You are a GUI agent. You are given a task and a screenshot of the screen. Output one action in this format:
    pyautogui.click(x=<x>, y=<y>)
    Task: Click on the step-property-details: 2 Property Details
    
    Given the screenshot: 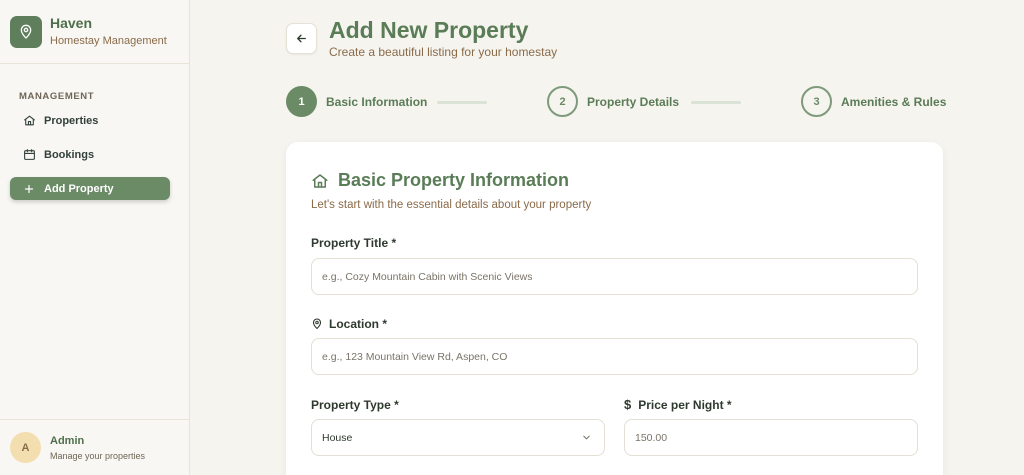 What is the action you would take?
    pyautogui.click(x=613, y=101)
    